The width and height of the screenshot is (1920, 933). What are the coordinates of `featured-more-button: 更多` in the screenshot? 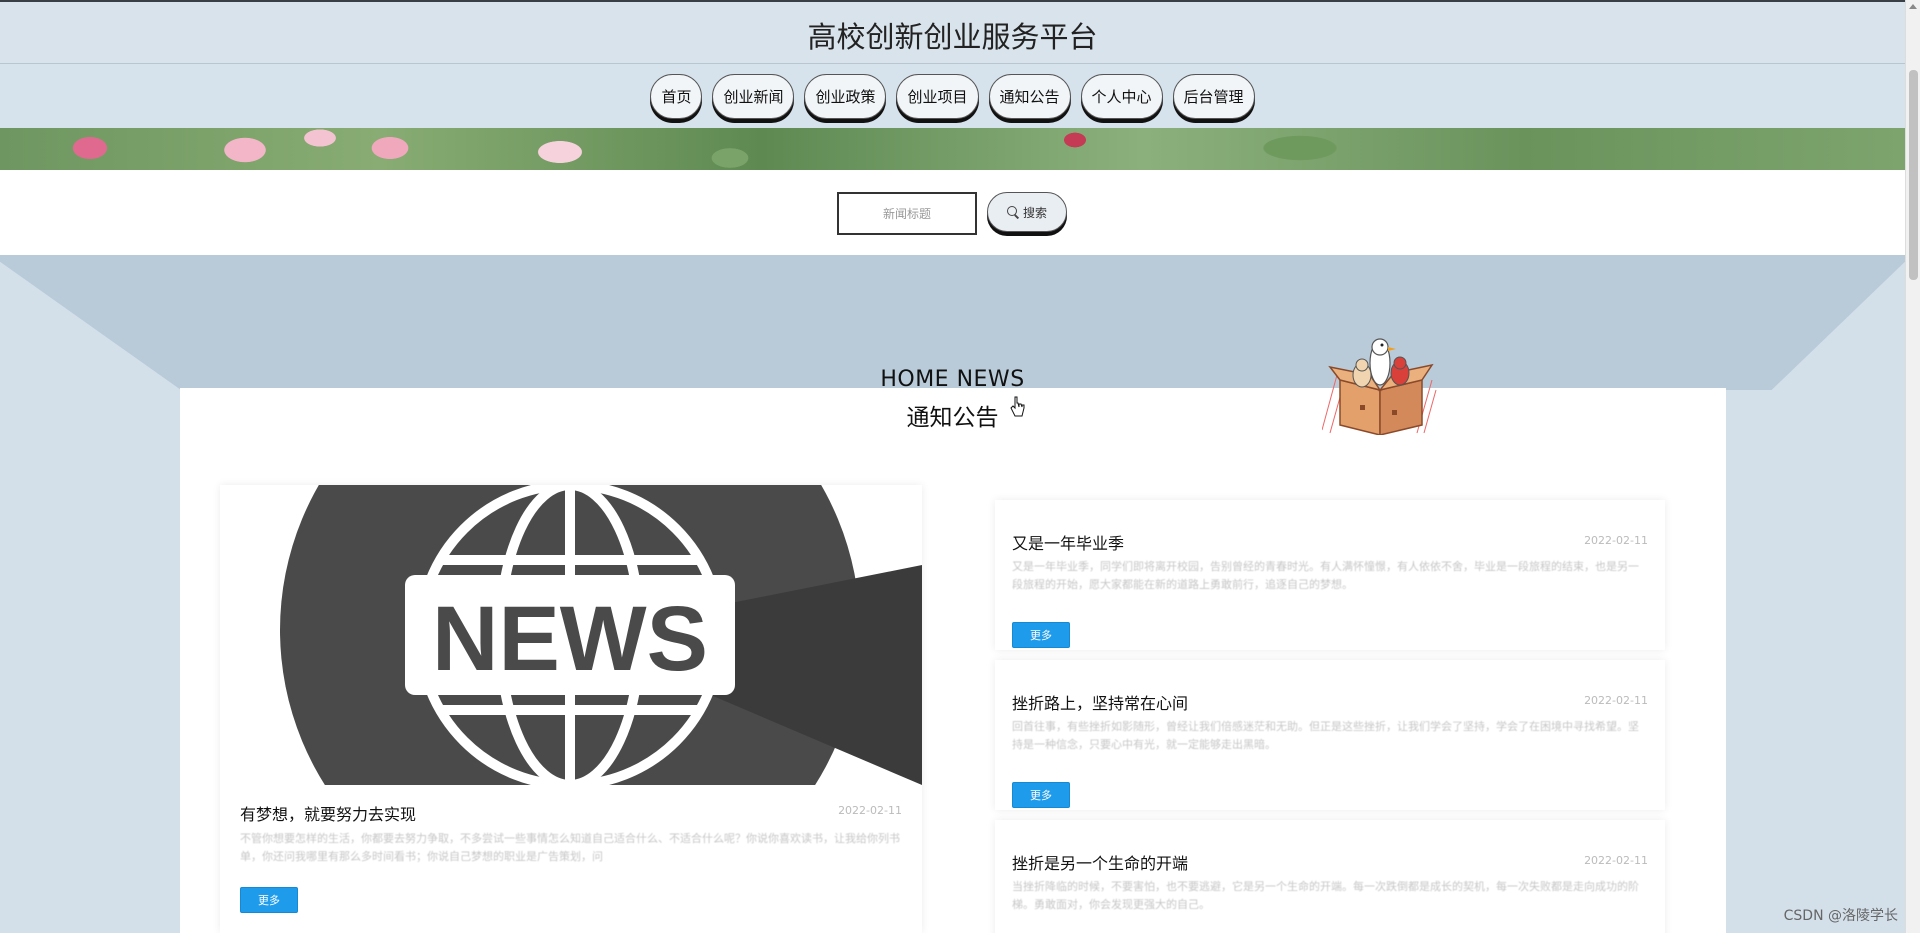 It's located at (269, 900).